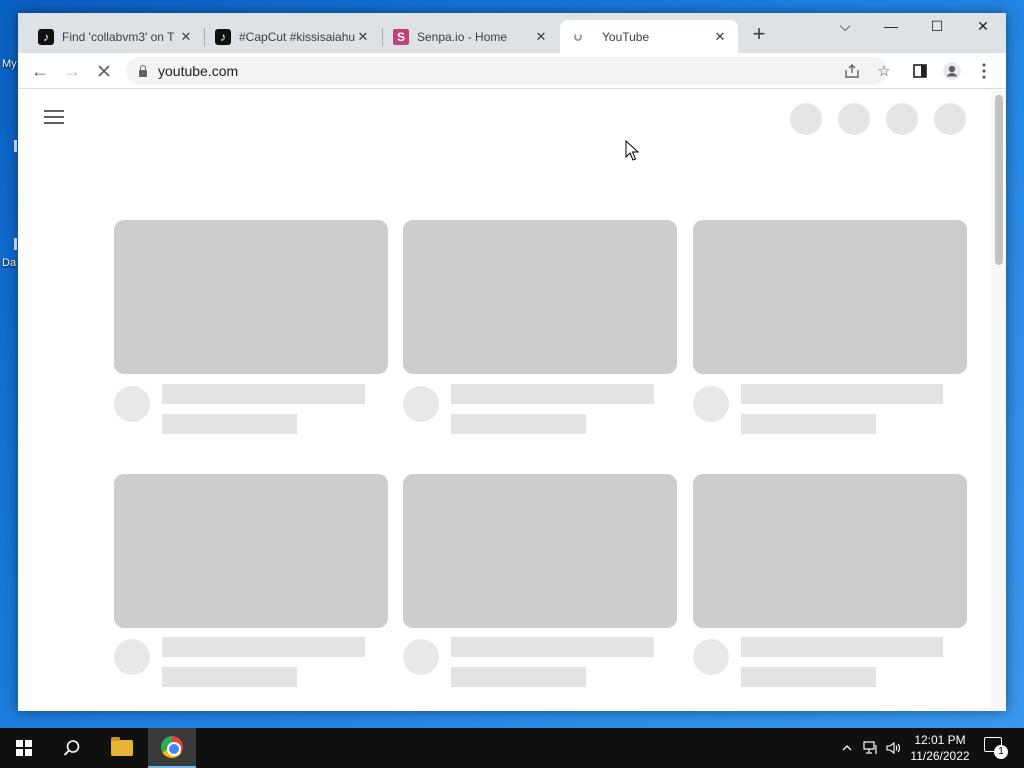 This screenshot has width=1024, height=768. What do you see at coordinates (72, 71) in the screenshot?
I see `forward-button: →` at bounding box center [72, 71].